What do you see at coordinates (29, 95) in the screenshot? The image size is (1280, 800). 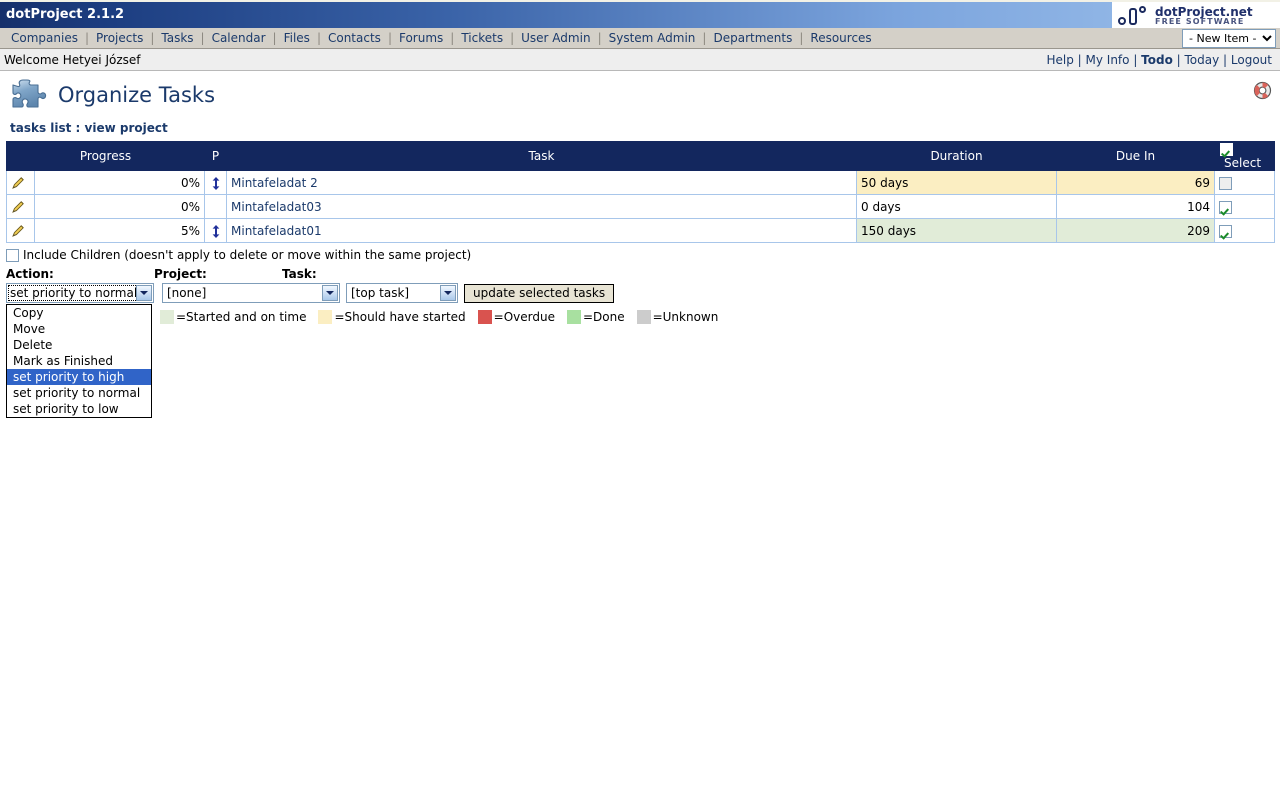 I see `puzzle-piece-icon` at bounding box center [29, 95].